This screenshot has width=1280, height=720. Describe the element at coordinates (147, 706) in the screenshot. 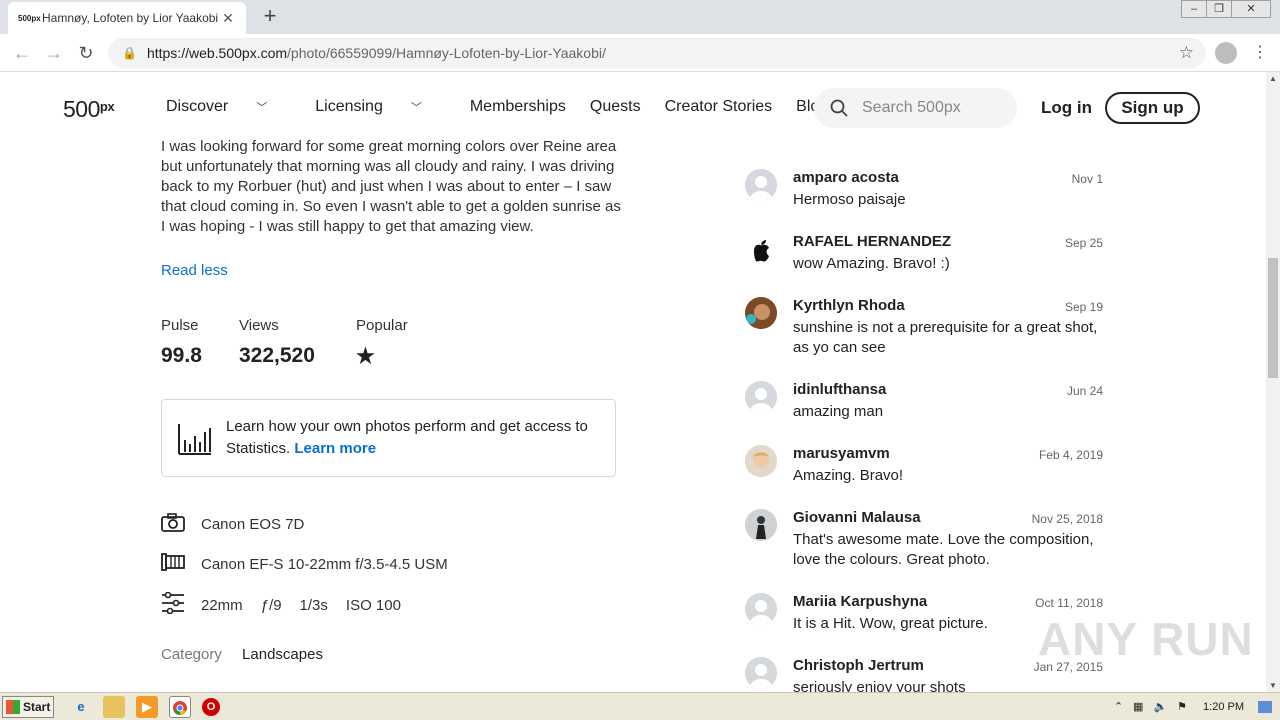

I see `media-player-icon: ▶` at that location.